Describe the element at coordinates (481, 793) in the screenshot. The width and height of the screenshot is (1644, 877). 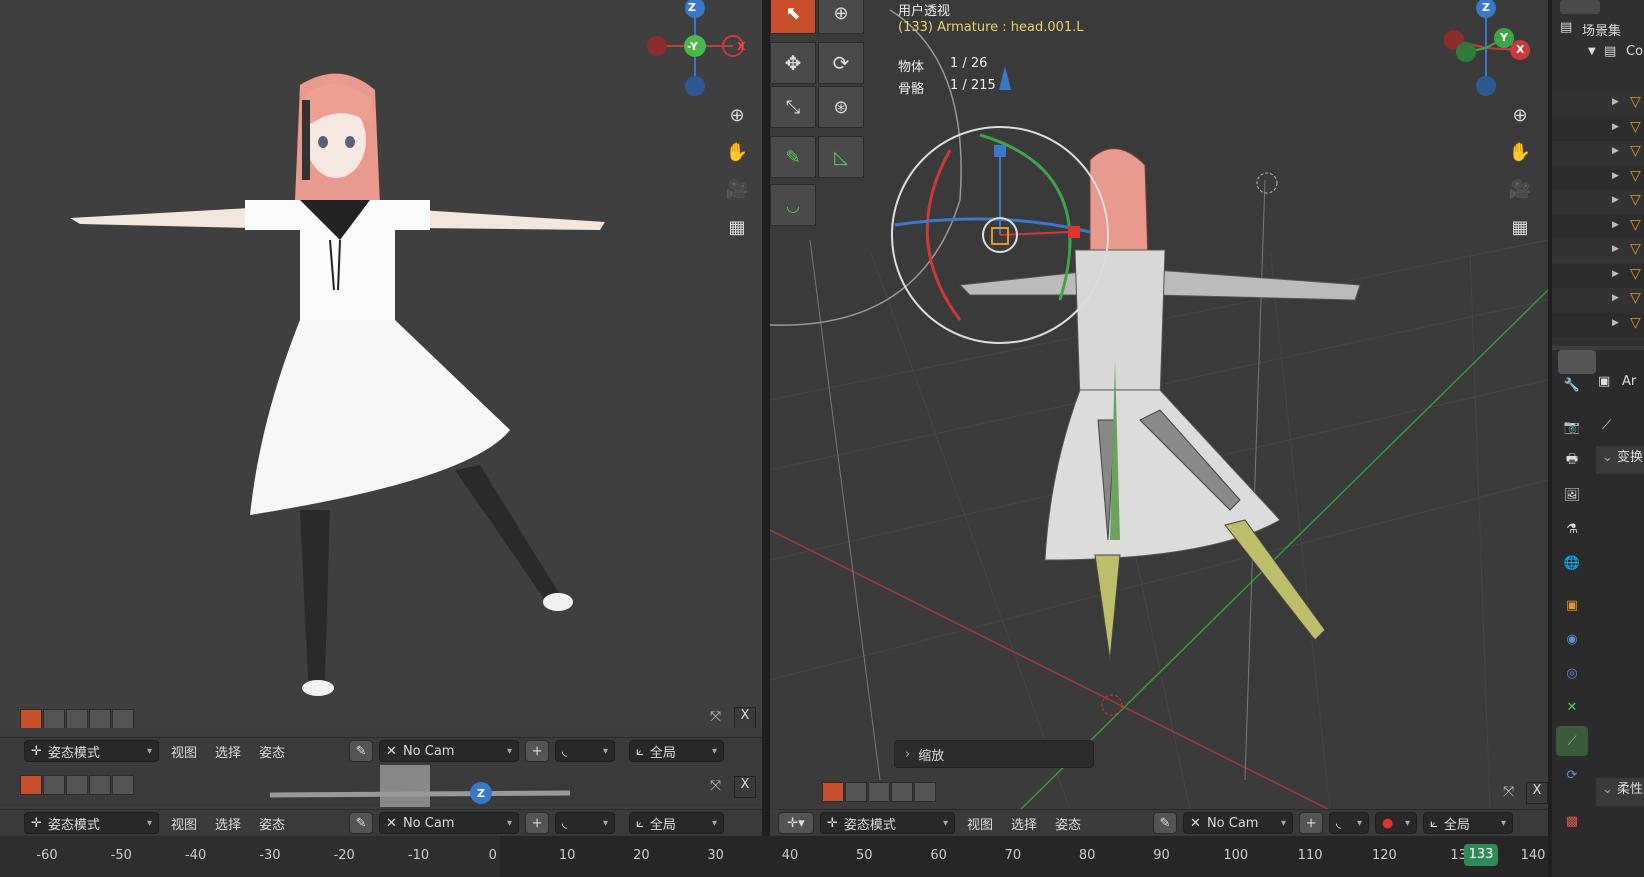
I see `gizmo-z-icon: Z` at that location.